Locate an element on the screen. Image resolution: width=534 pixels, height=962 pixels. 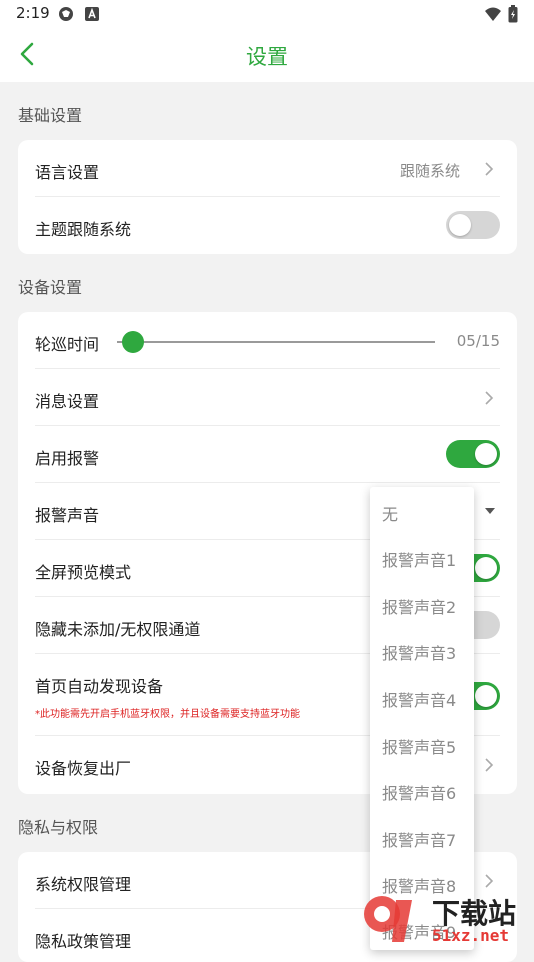
auto-discover-label: 首页自动发现设备 is located at coordinates (99, 686).